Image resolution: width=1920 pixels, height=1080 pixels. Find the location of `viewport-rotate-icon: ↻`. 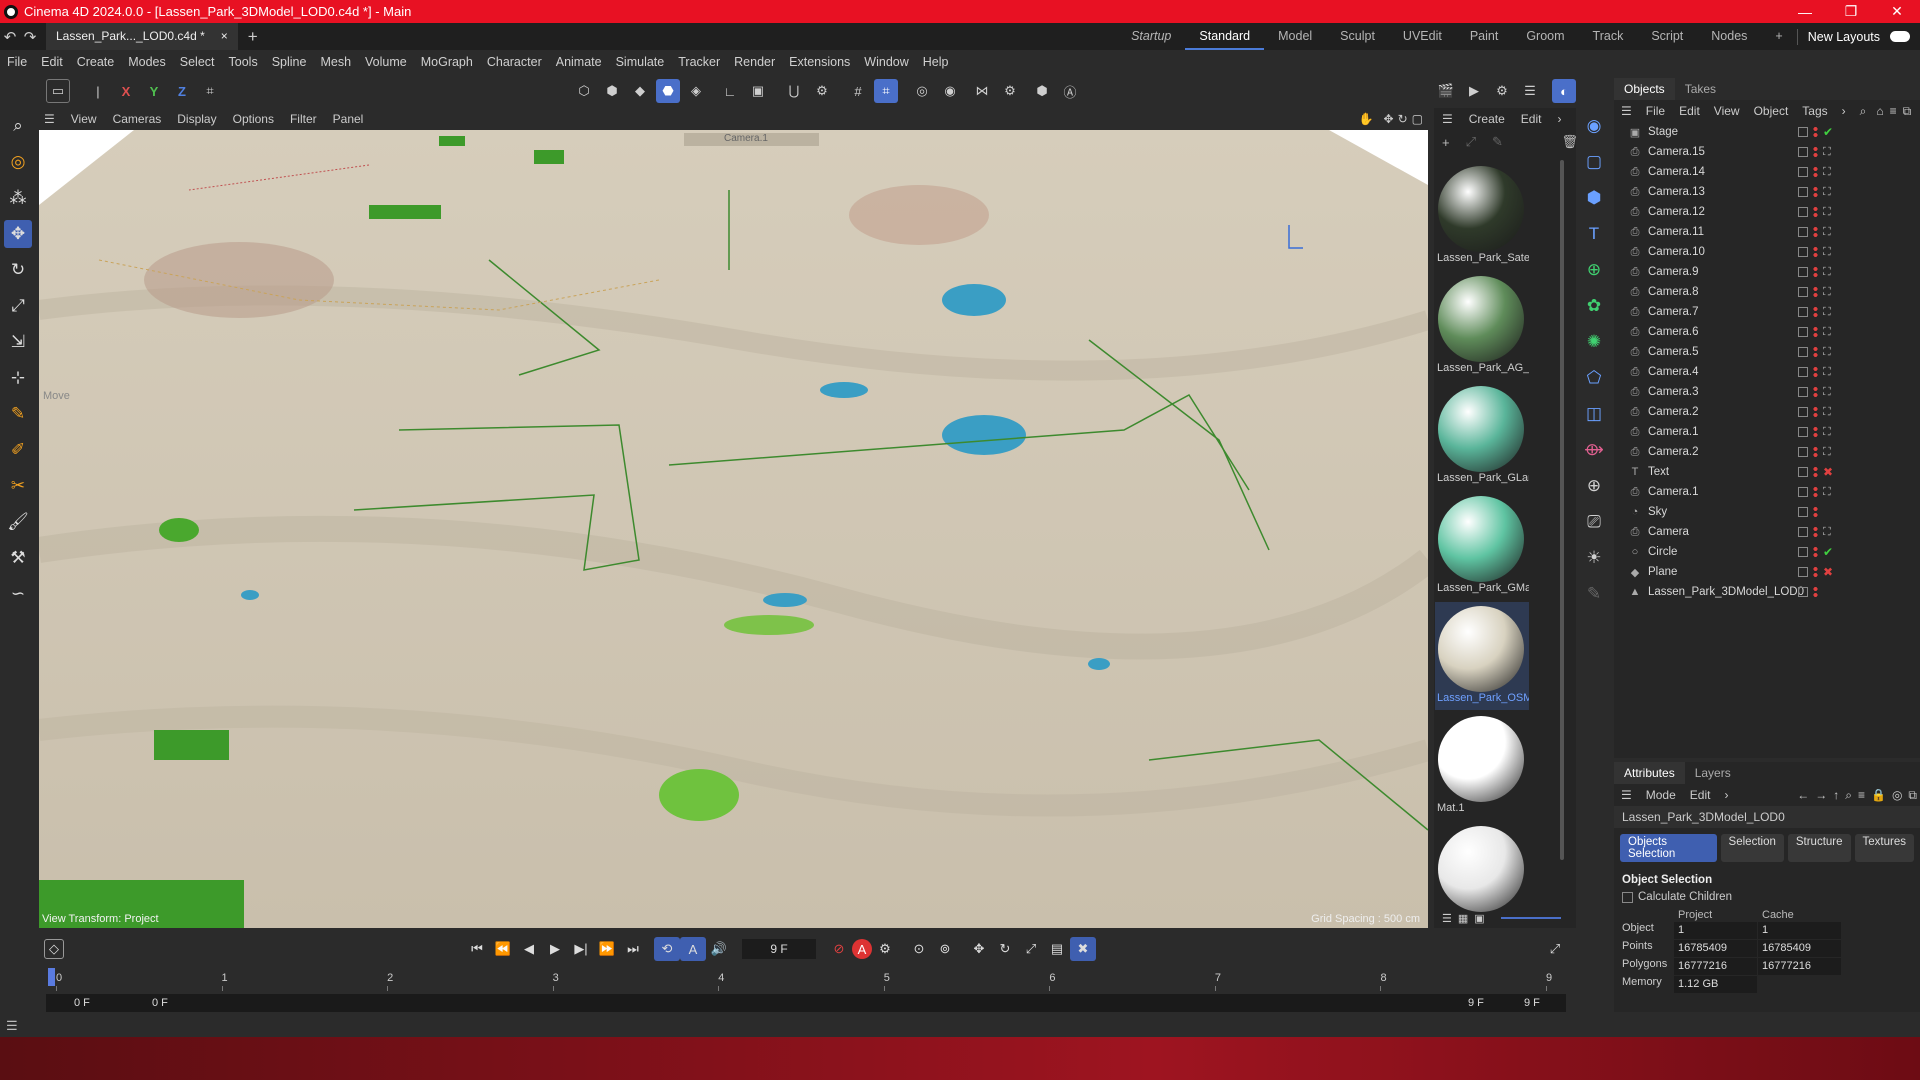

viewport-rotate-icon: ↻ is located at coordinates (1403, 119).